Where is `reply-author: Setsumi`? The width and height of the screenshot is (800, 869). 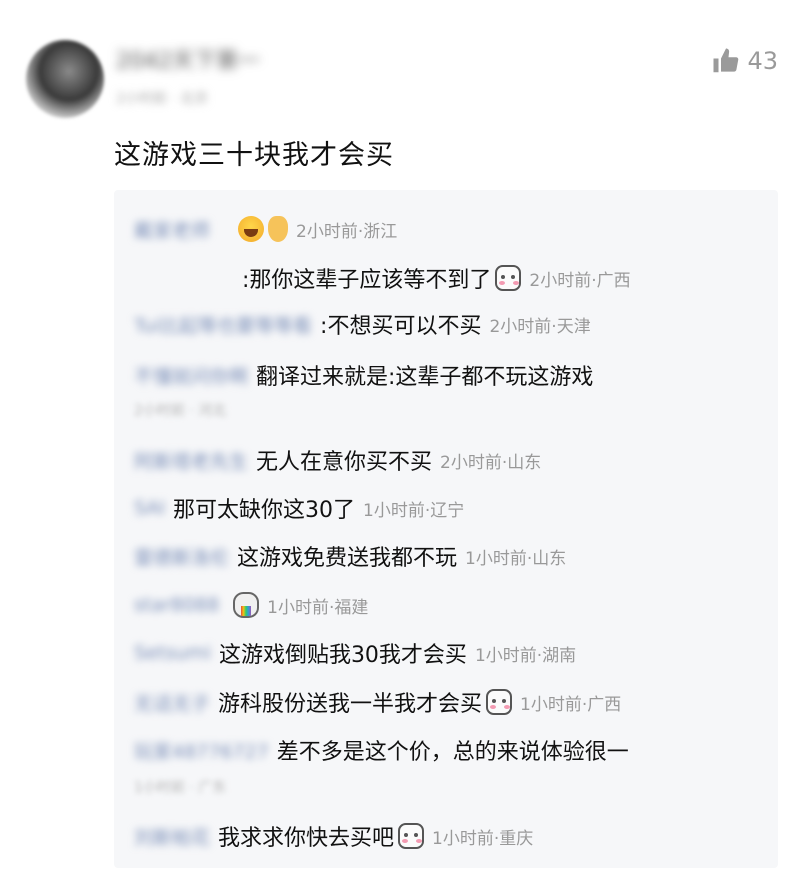
reply-author: Setsumi is located at coordinates (172, 653).